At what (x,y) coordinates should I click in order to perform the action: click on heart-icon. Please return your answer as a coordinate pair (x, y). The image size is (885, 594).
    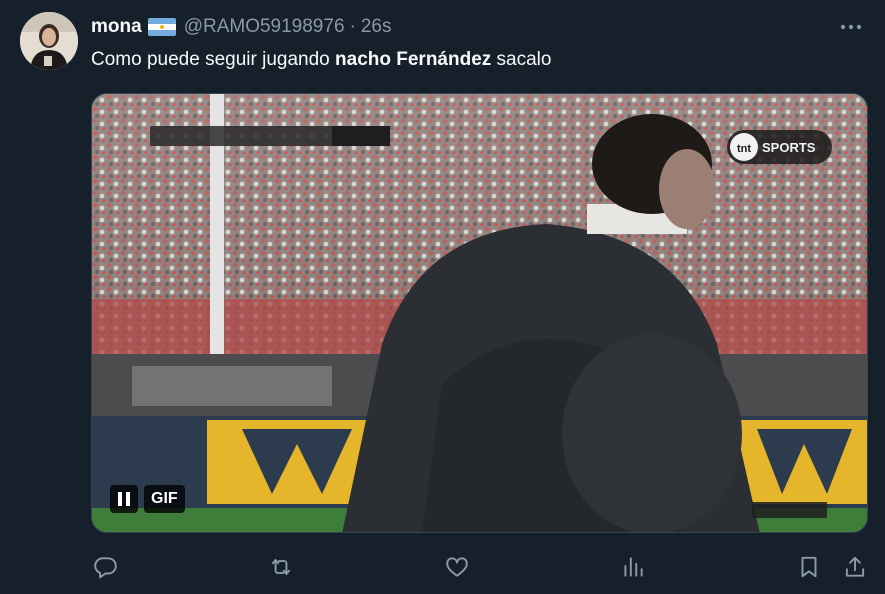
    Looking at the image, I should click on (457, 567).